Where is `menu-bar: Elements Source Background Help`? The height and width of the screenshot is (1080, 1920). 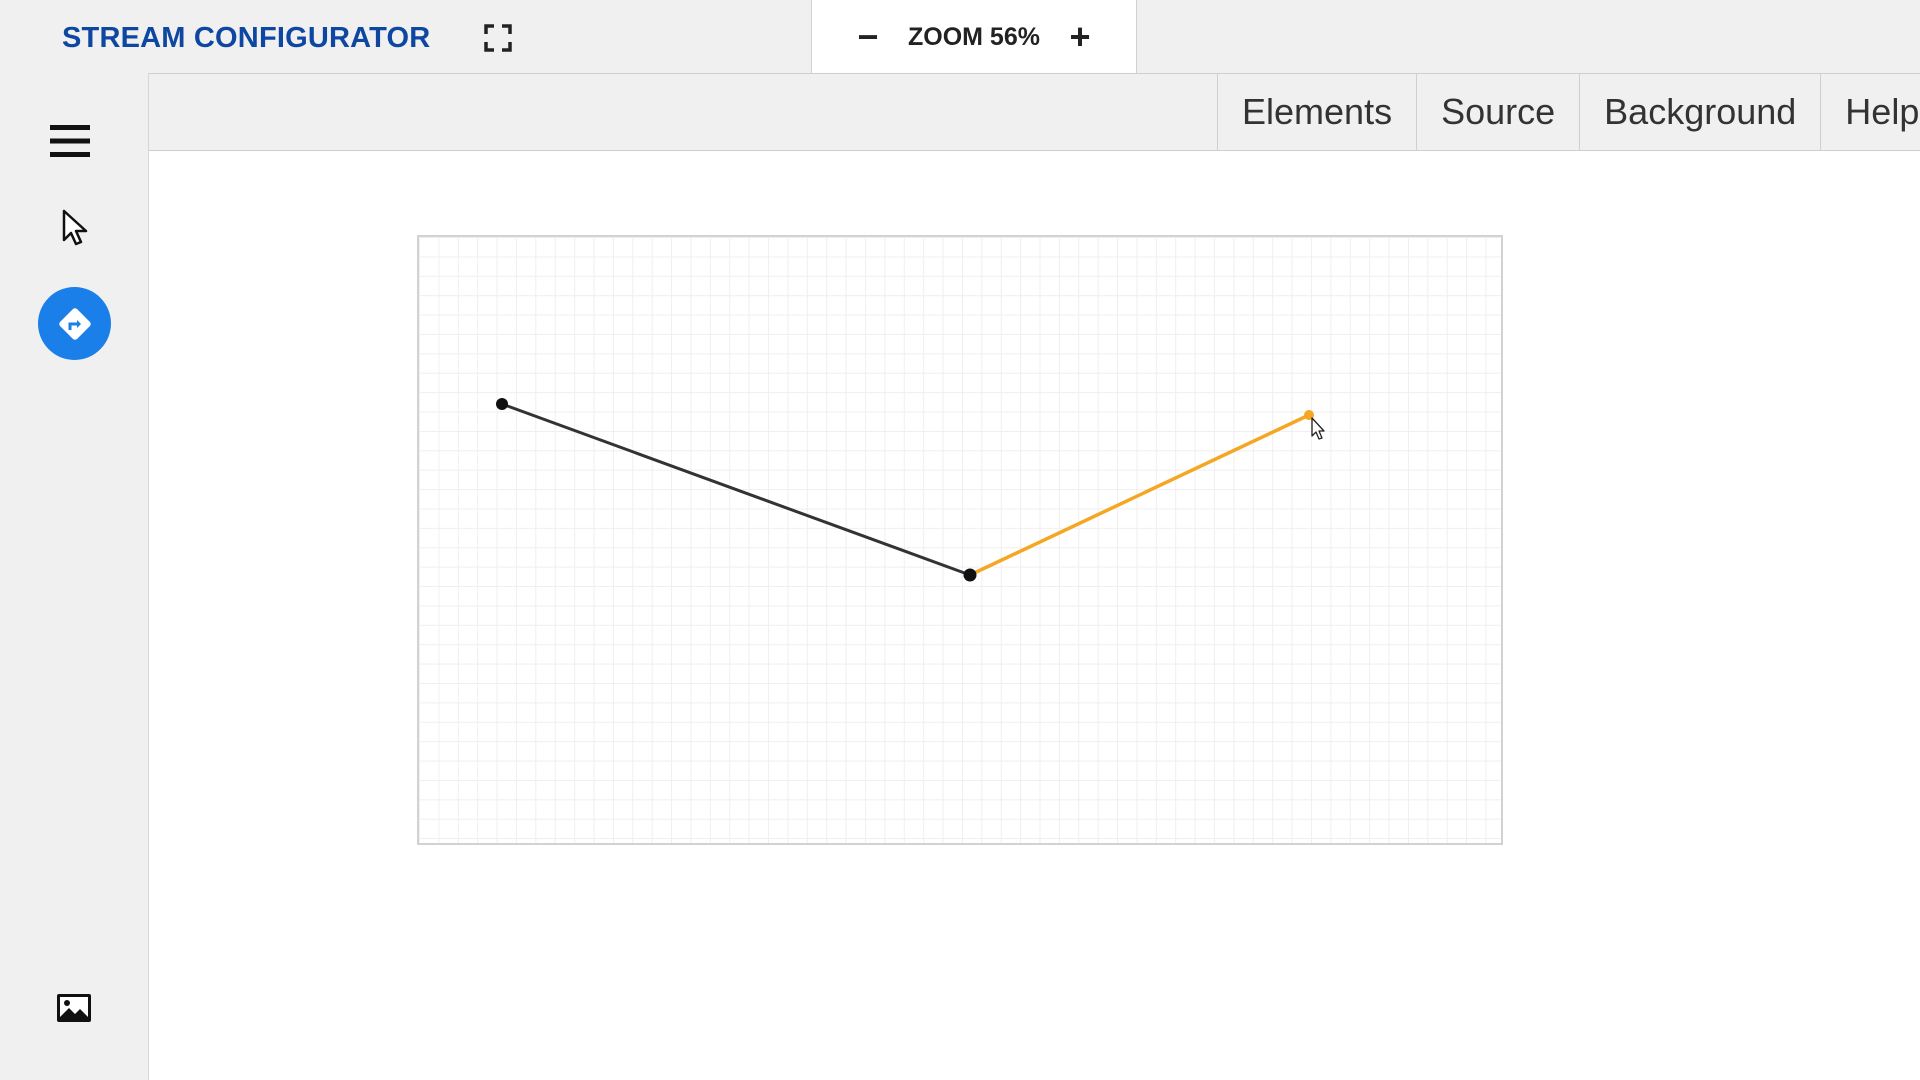
menu-bar: Elements Source Background Help is located at coordinates (1034, 112).